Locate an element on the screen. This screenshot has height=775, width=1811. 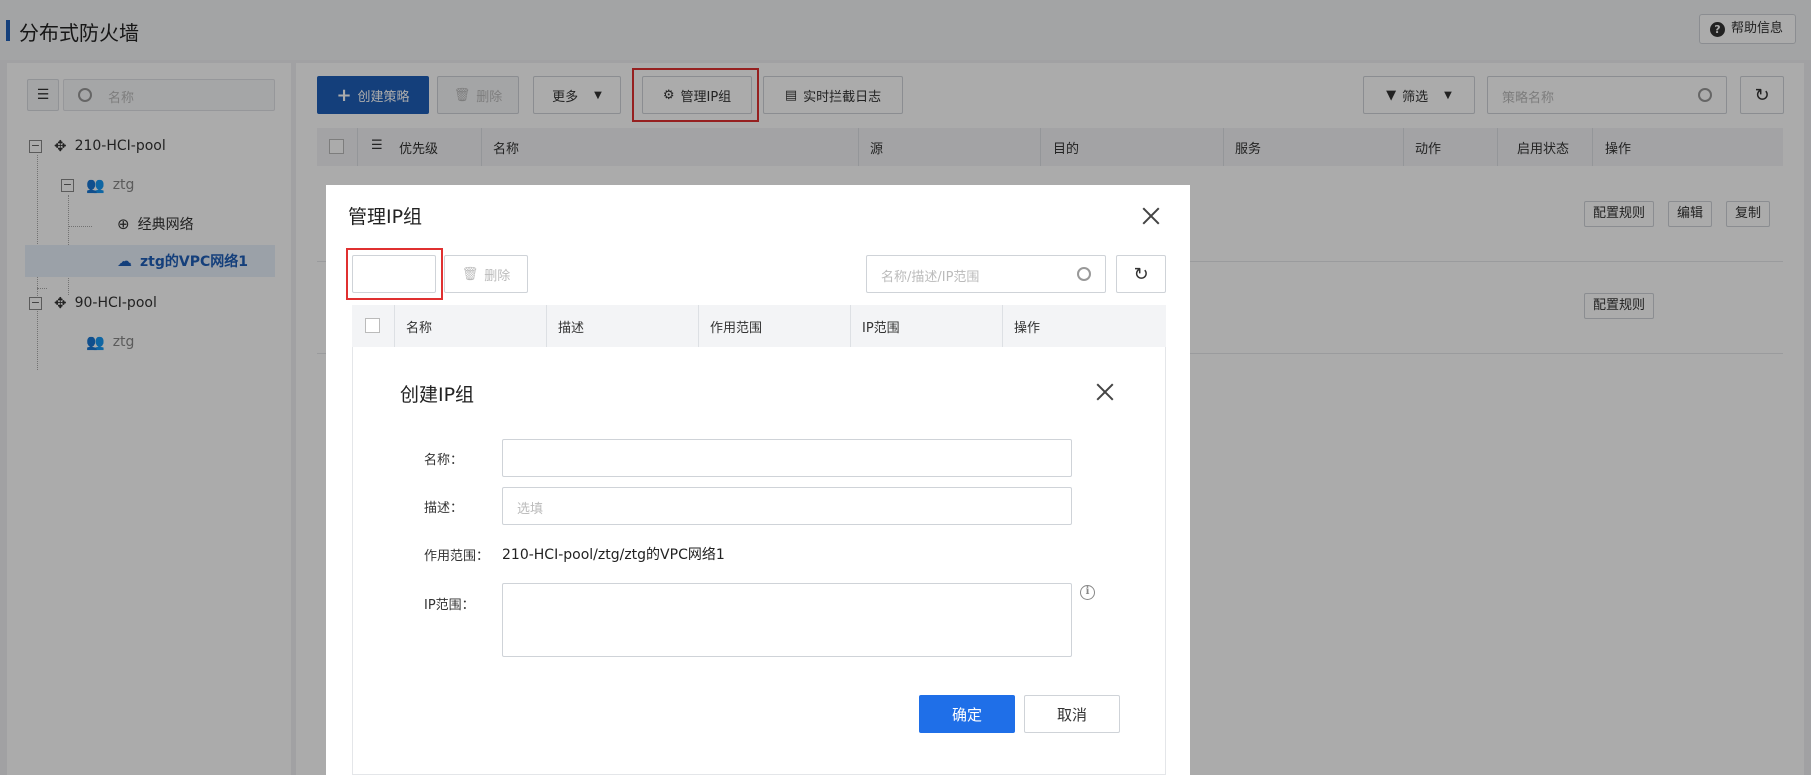
delete-ip-group-label: 删除 is located at coordinates (497, 276).